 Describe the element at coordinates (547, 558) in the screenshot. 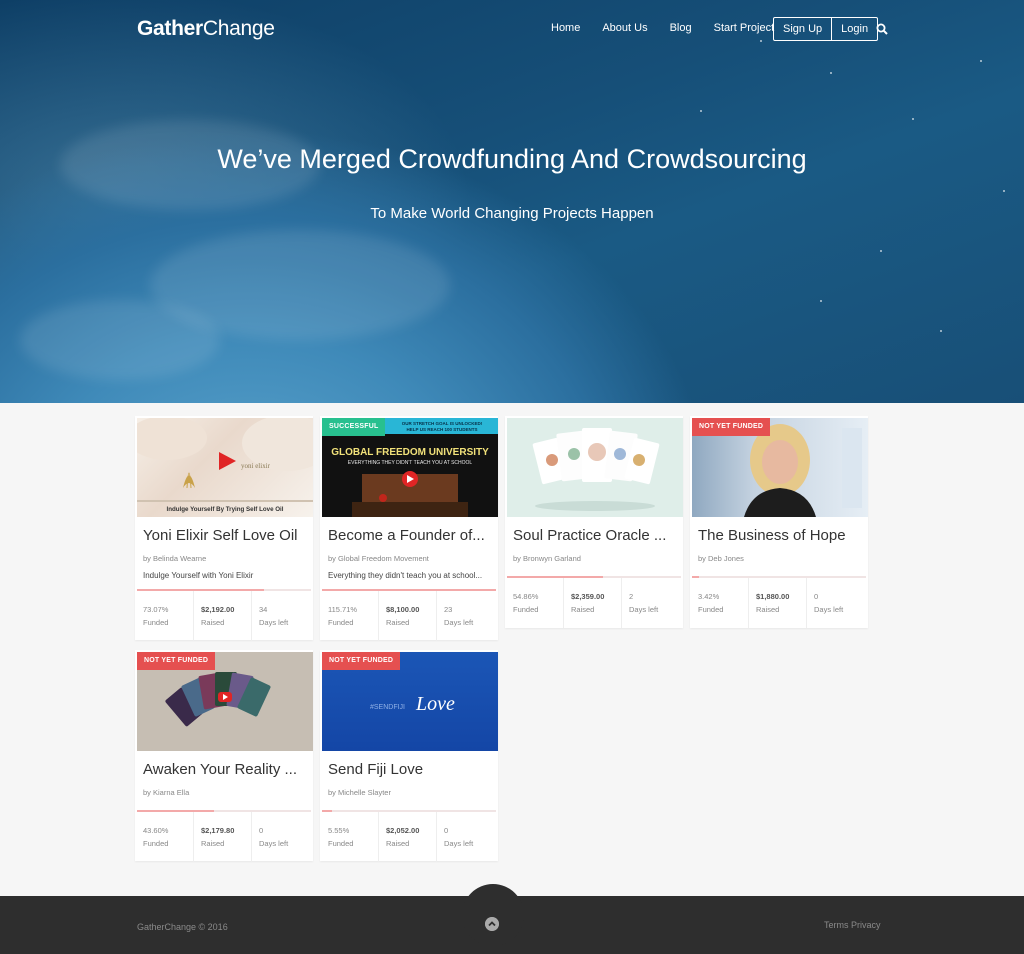

I see `project-author: by Bronwyn Garland` at that location.